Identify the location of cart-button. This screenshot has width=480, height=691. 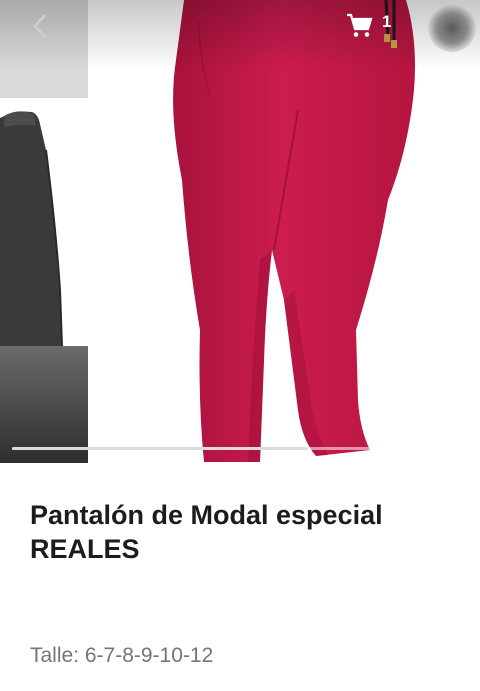
(360, 26).